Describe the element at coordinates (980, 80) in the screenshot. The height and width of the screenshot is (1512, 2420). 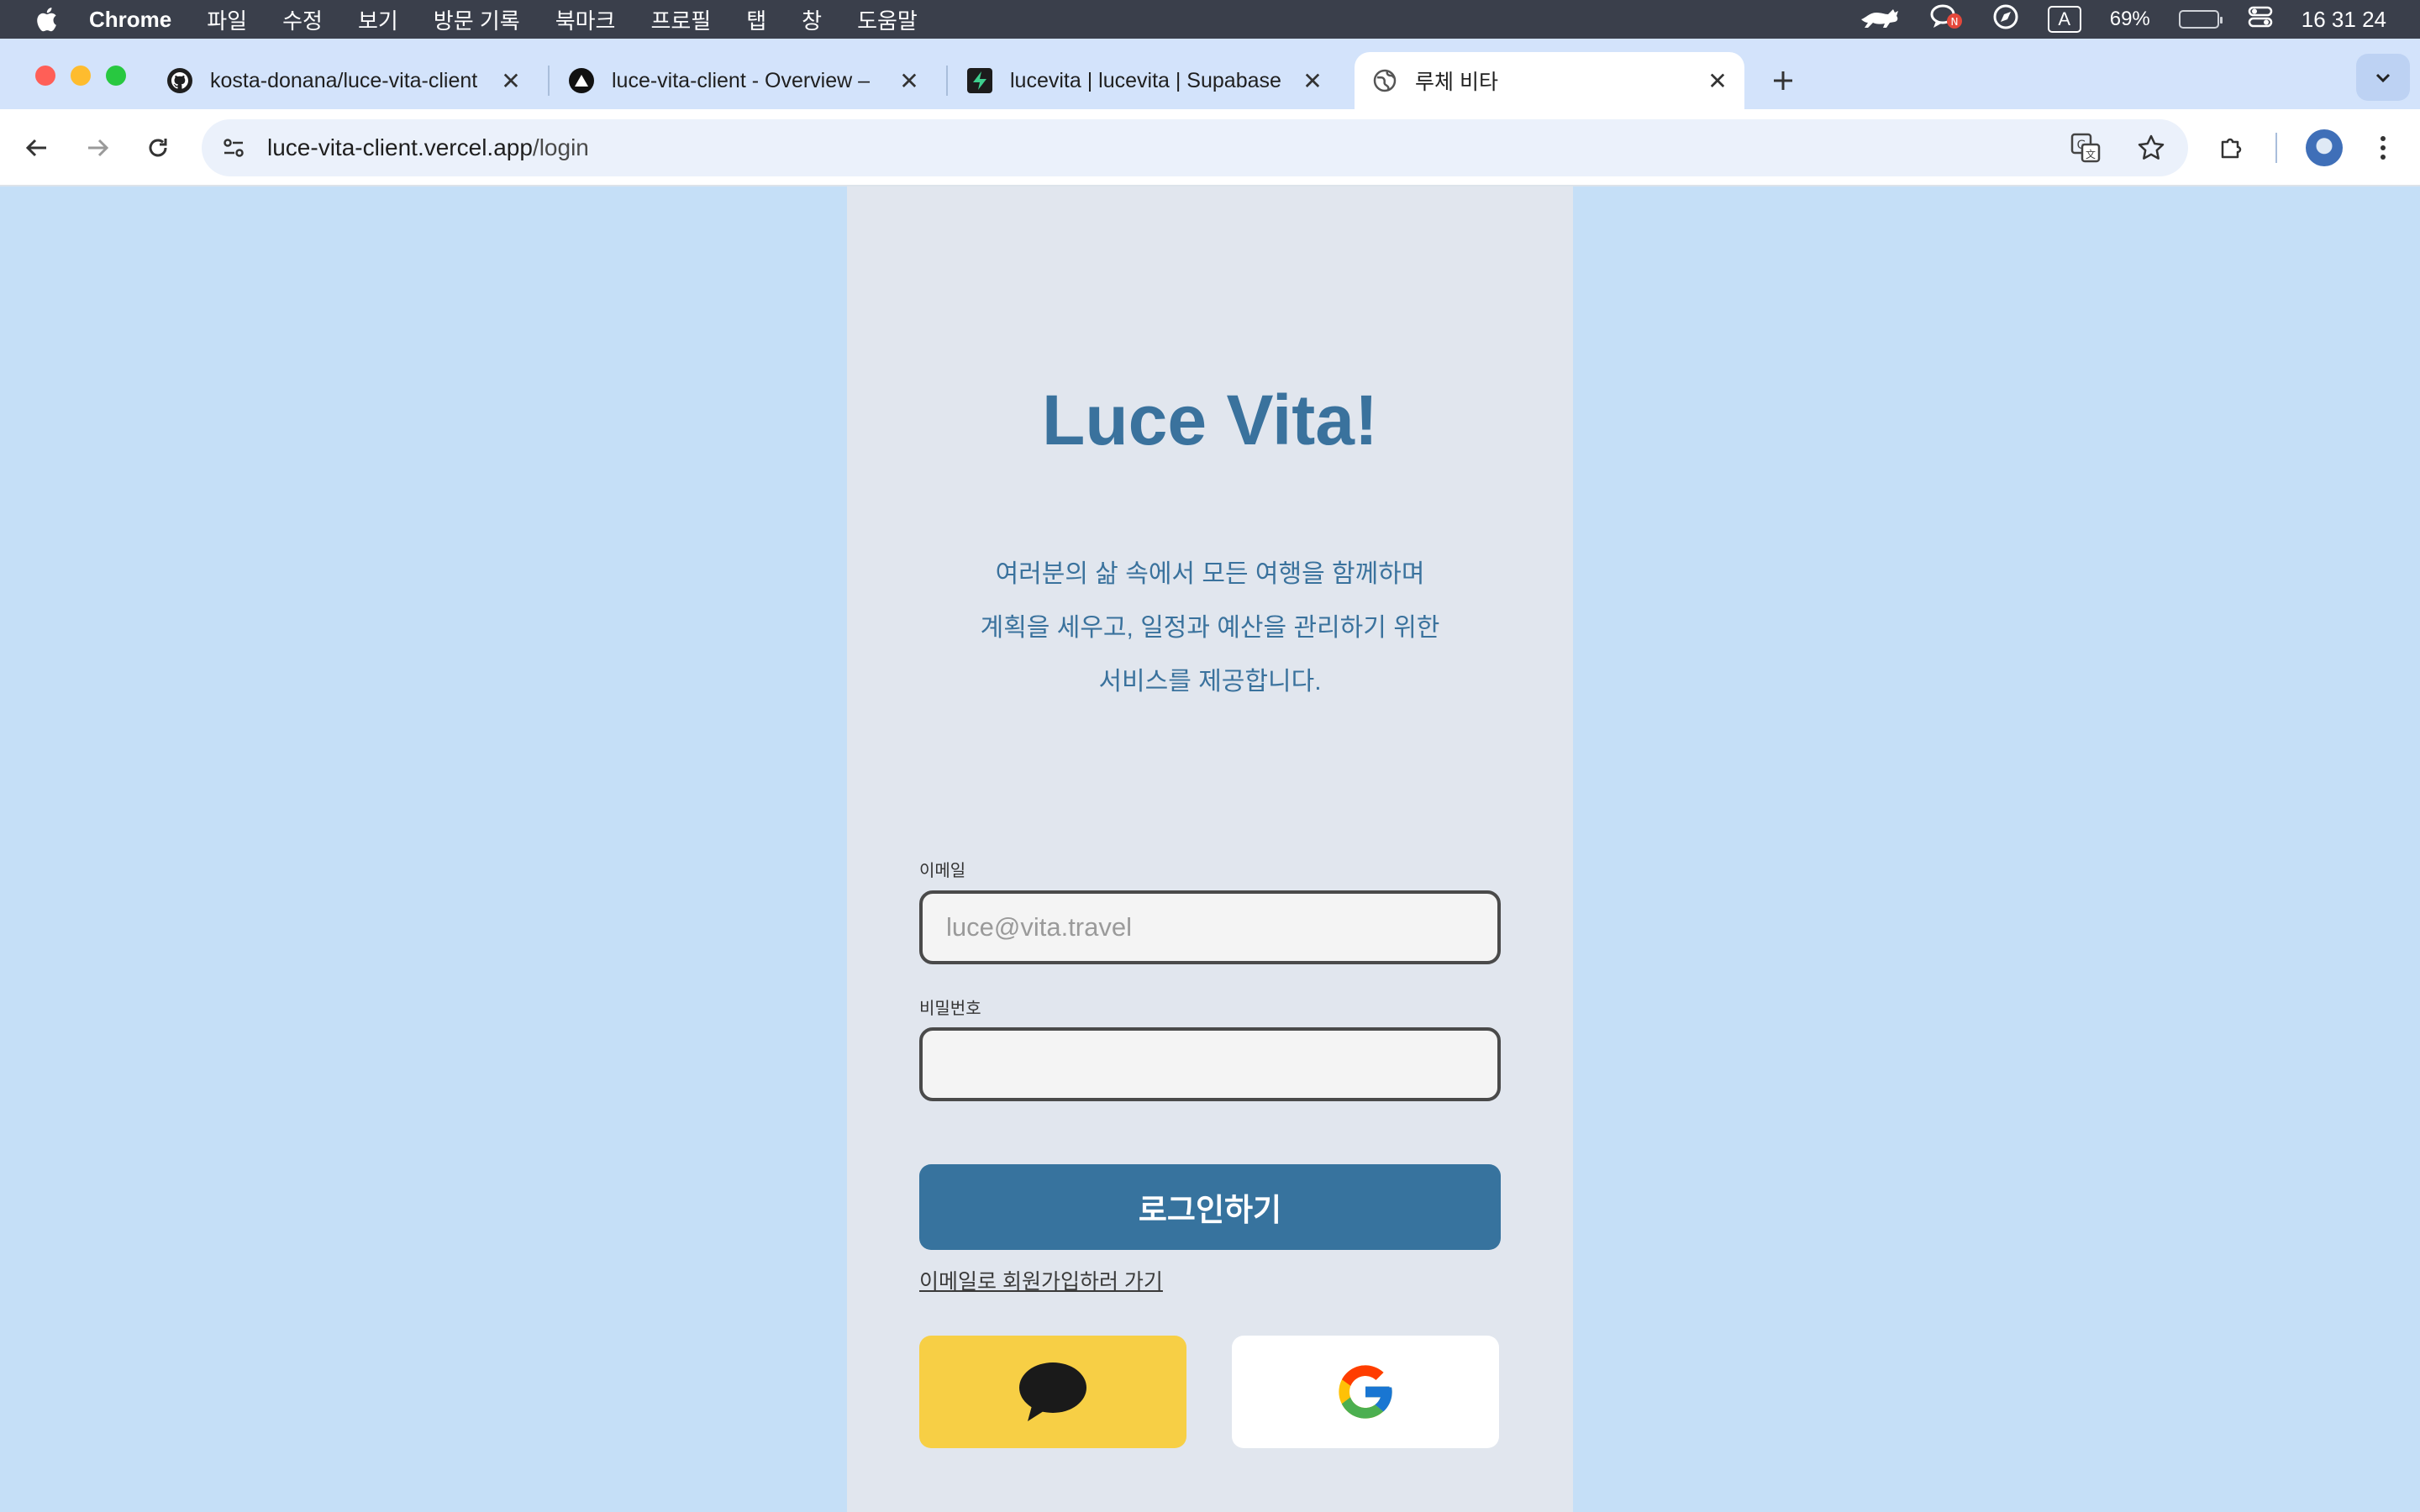
I see `supabase-icon` at that location.